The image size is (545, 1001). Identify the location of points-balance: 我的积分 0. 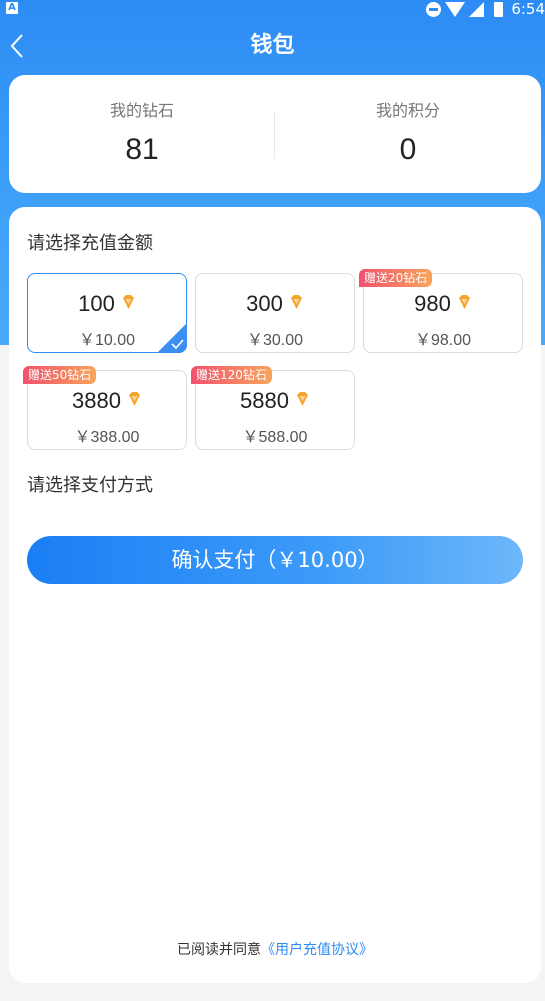
(408, 134).